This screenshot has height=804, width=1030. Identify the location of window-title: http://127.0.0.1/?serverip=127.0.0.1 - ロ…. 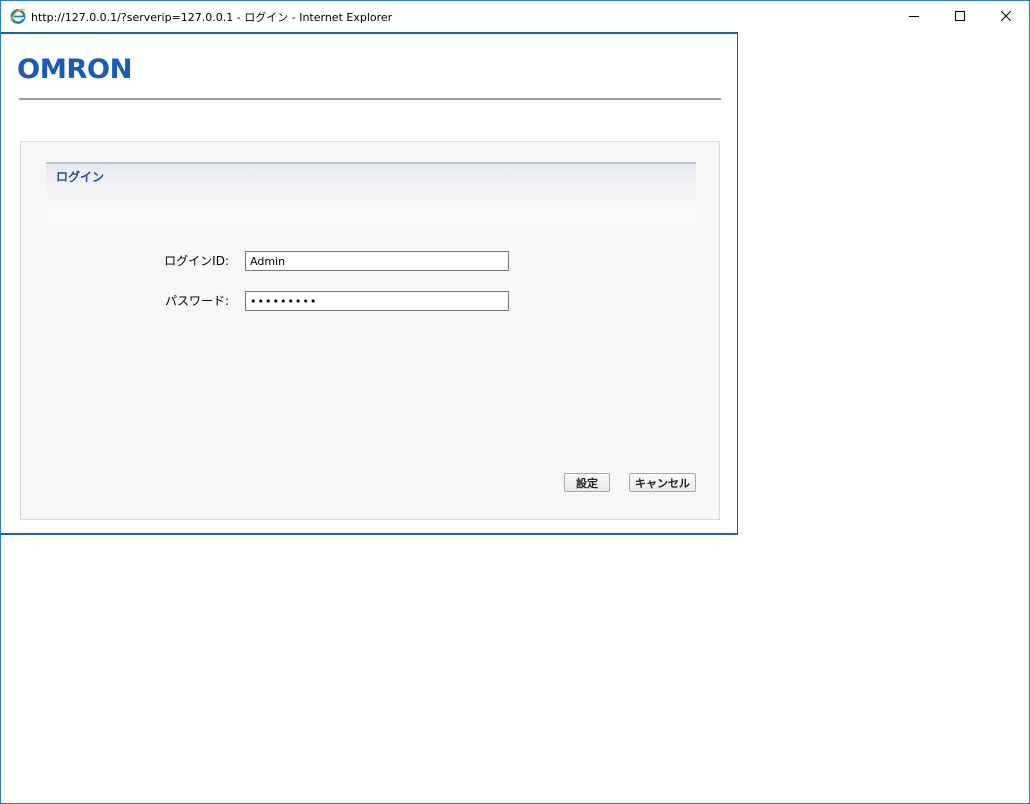
(212, 17).